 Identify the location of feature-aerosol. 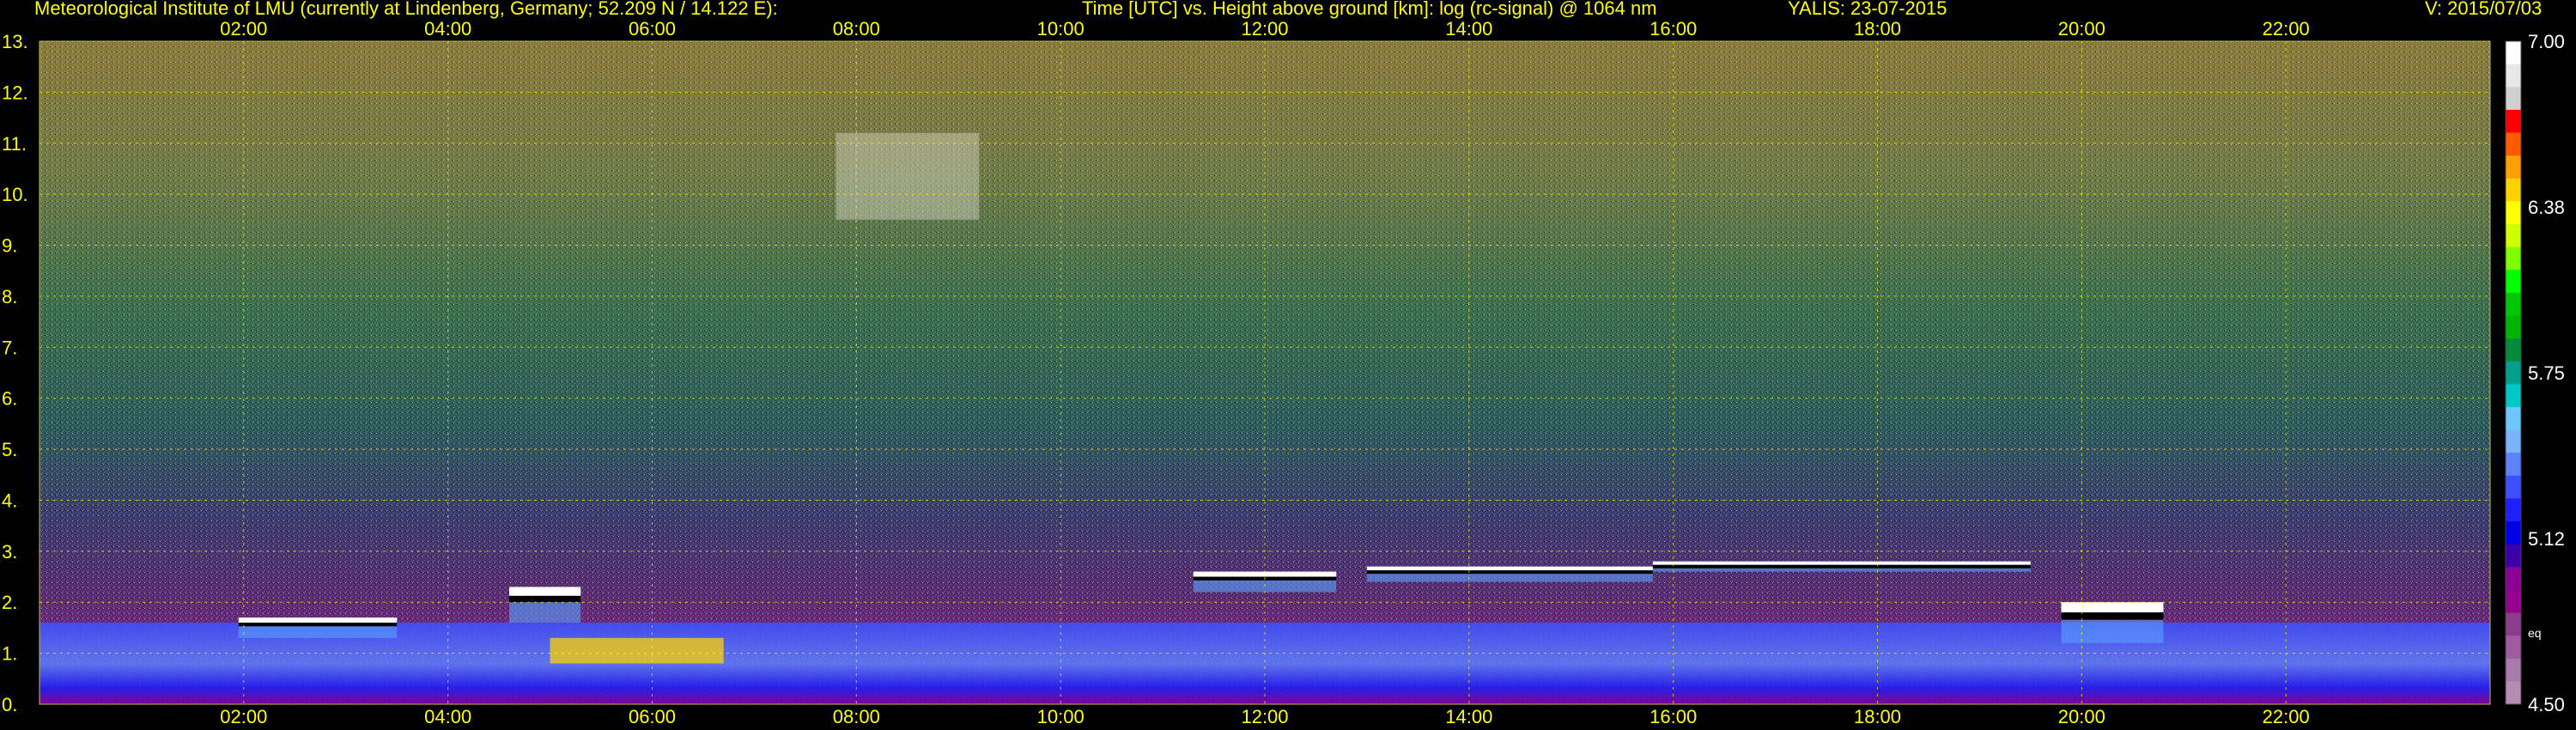
(637, 650).